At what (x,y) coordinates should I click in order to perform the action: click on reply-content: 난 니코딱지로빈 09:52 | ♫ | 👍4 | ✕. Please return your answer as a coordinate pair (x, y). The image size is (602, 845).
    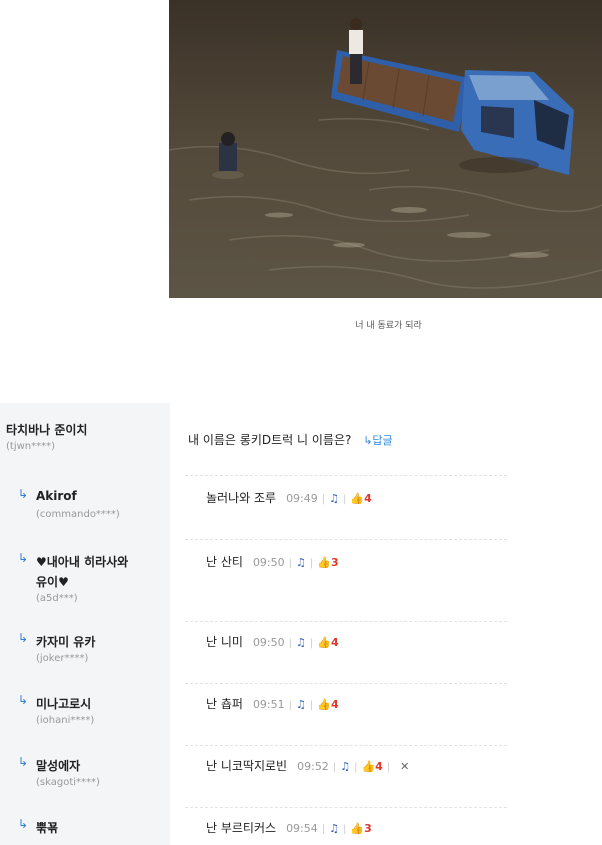
    Looking at the image, I should click on (307, 765).